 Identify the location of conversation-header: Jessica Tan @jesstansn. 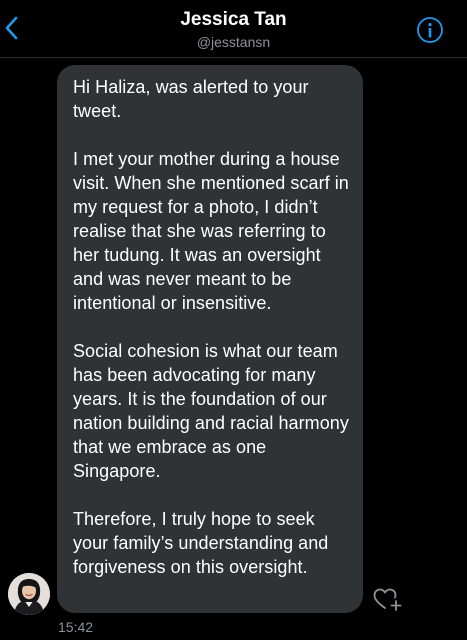
(233, 29).